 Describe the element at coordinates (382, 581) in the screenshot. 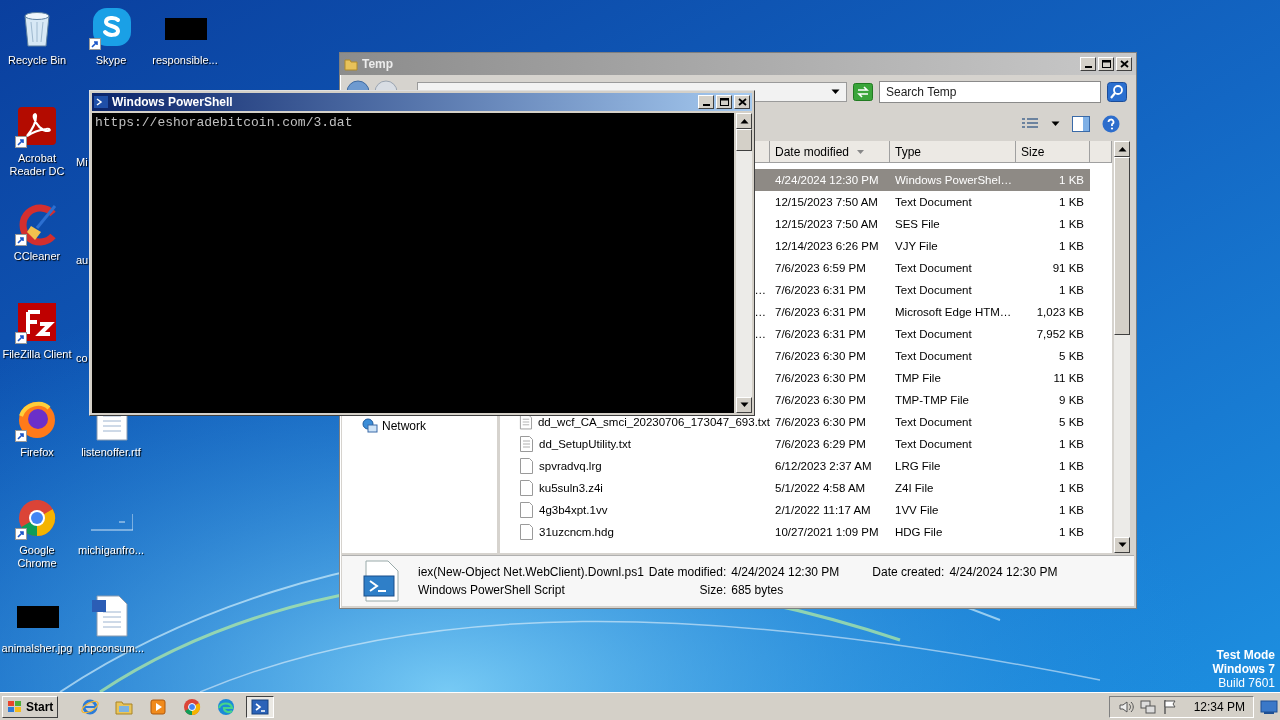

I see `script-file-icon` at that location.